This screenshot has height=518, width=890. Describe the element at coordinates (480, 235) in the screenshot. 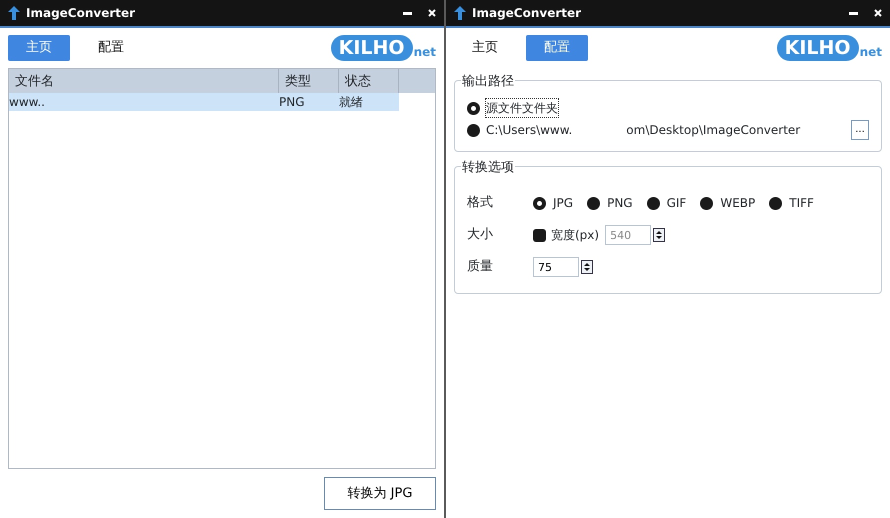

I see `field-label: 大小` at that location.